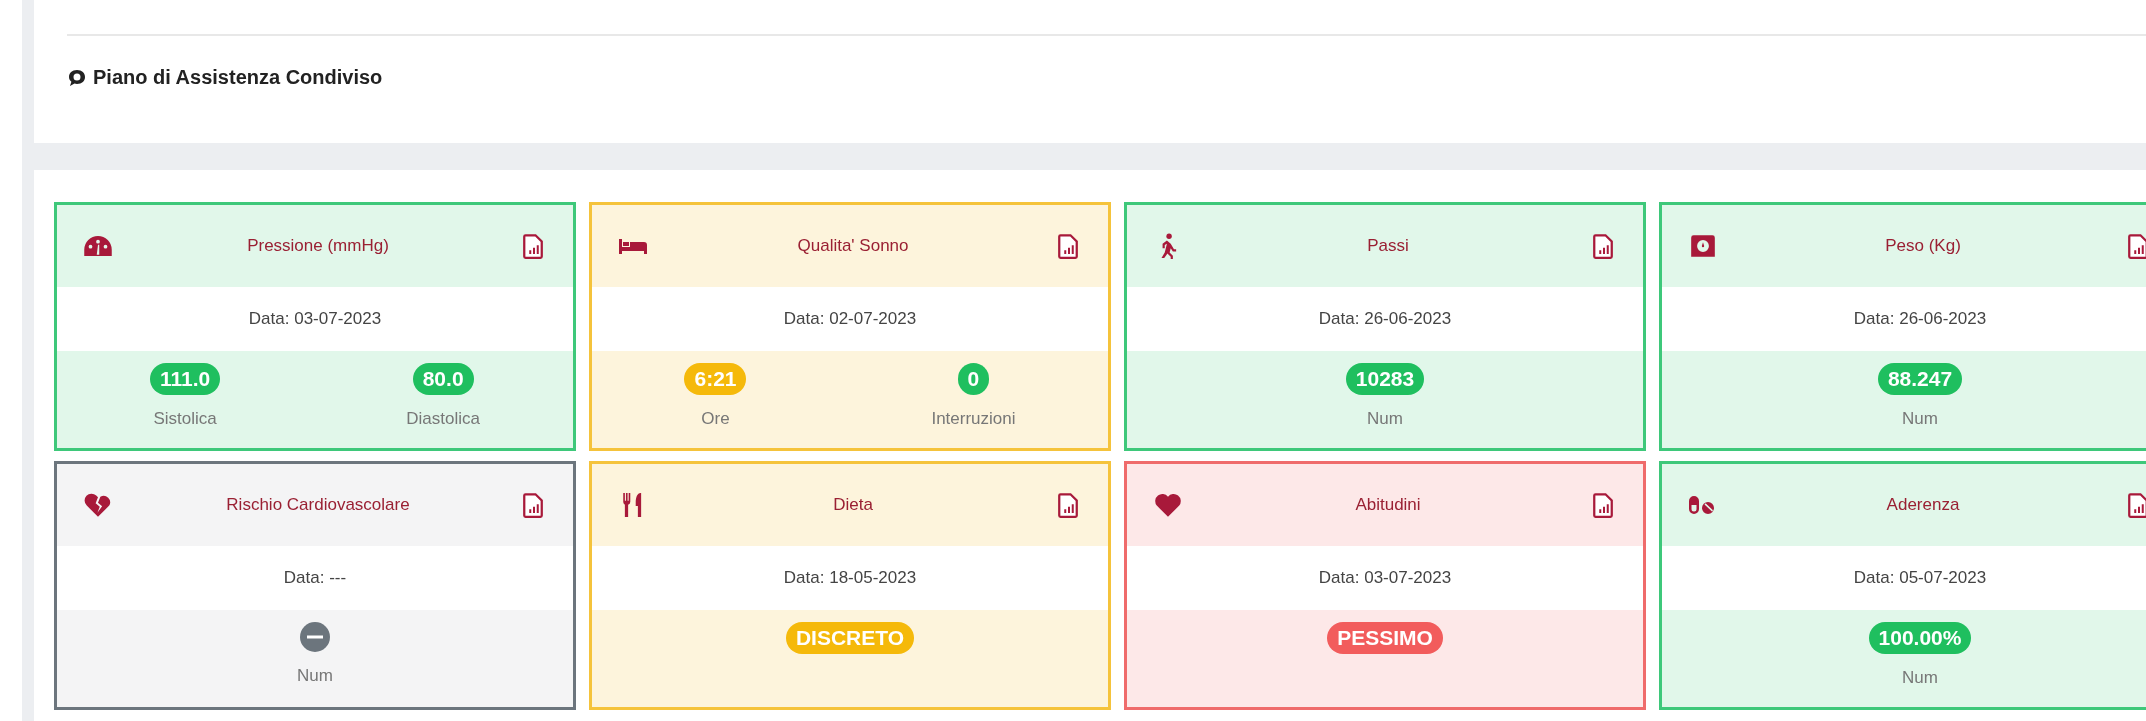 The image size is (2146, 721). I want to click on metric-card: Qualita' Sonno Data: 02-07-2023 6:21 Ore 0 Interruzioni, so click(850, 326).